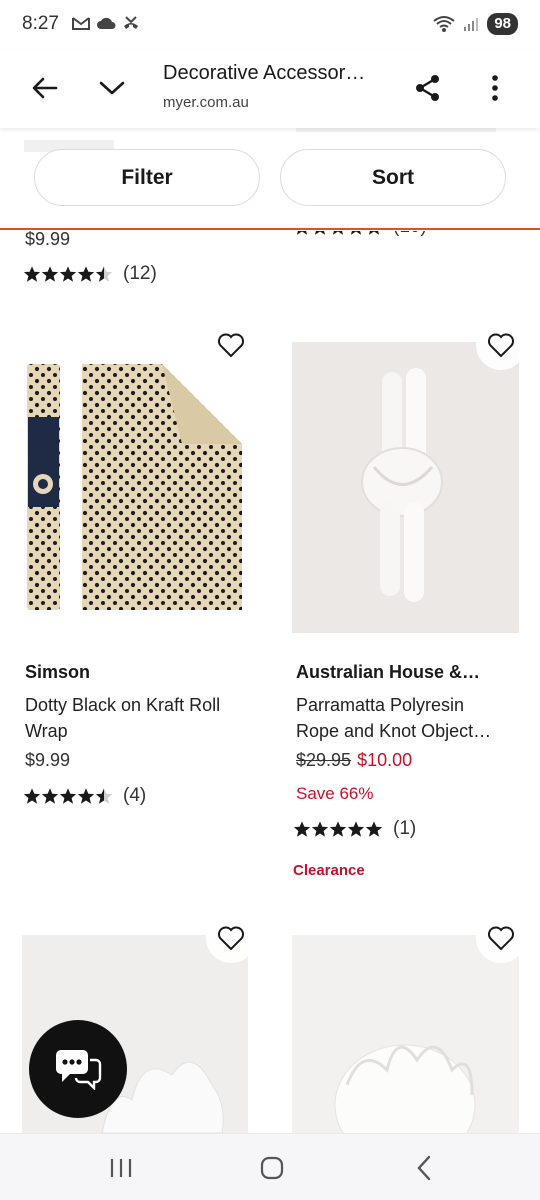 The height and width of the screenshot is (1200, 540). I want to click on product-name: Dotty Black on Kraft Roll Wrap, so click(137, 718).